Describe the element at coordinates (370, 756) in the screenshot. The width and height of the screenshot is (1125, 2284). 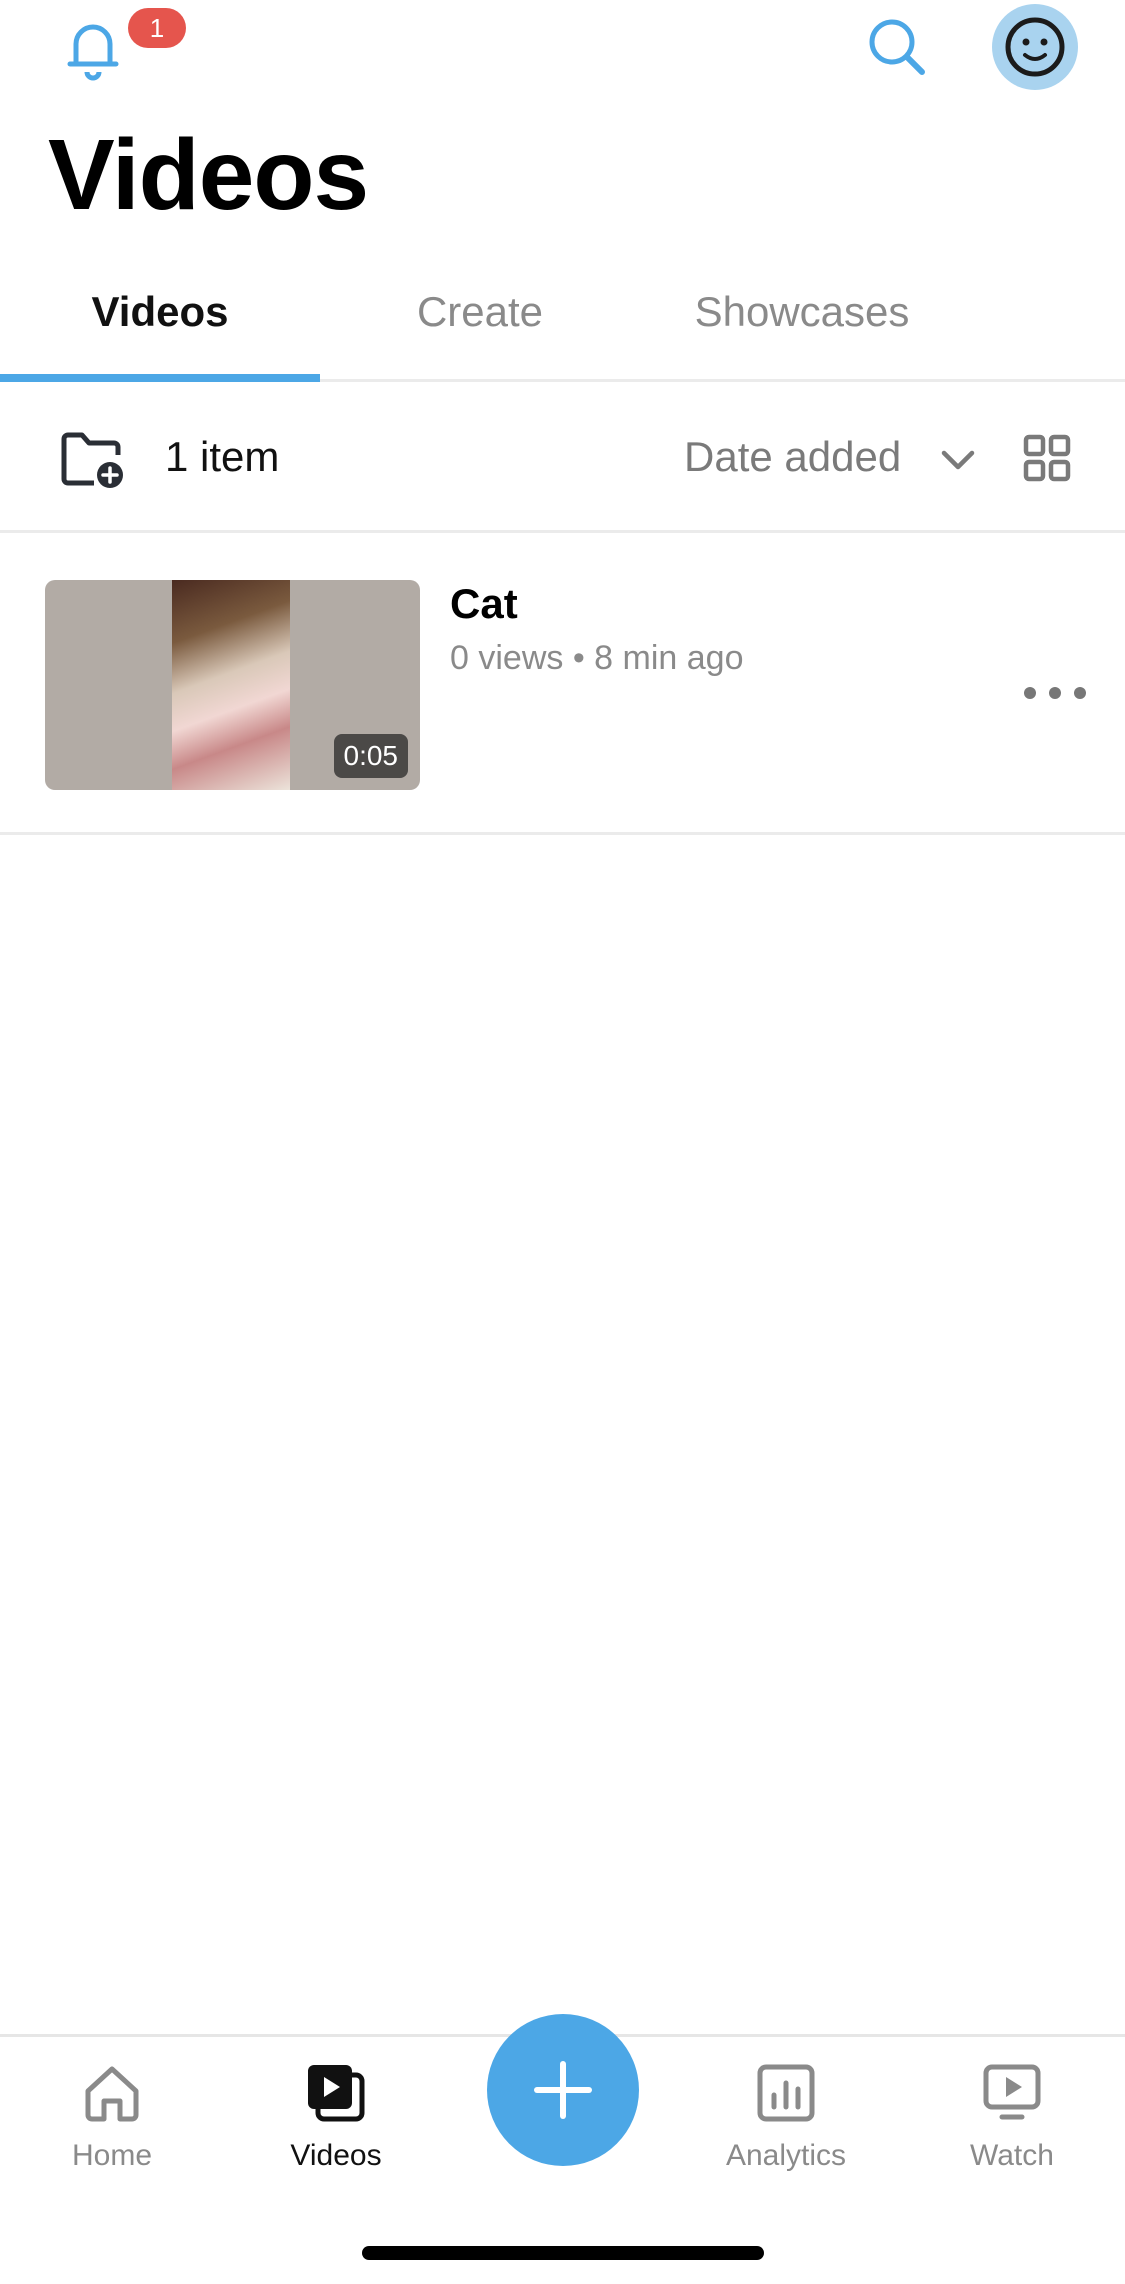
I see `video-duration: 0:05` at that location.